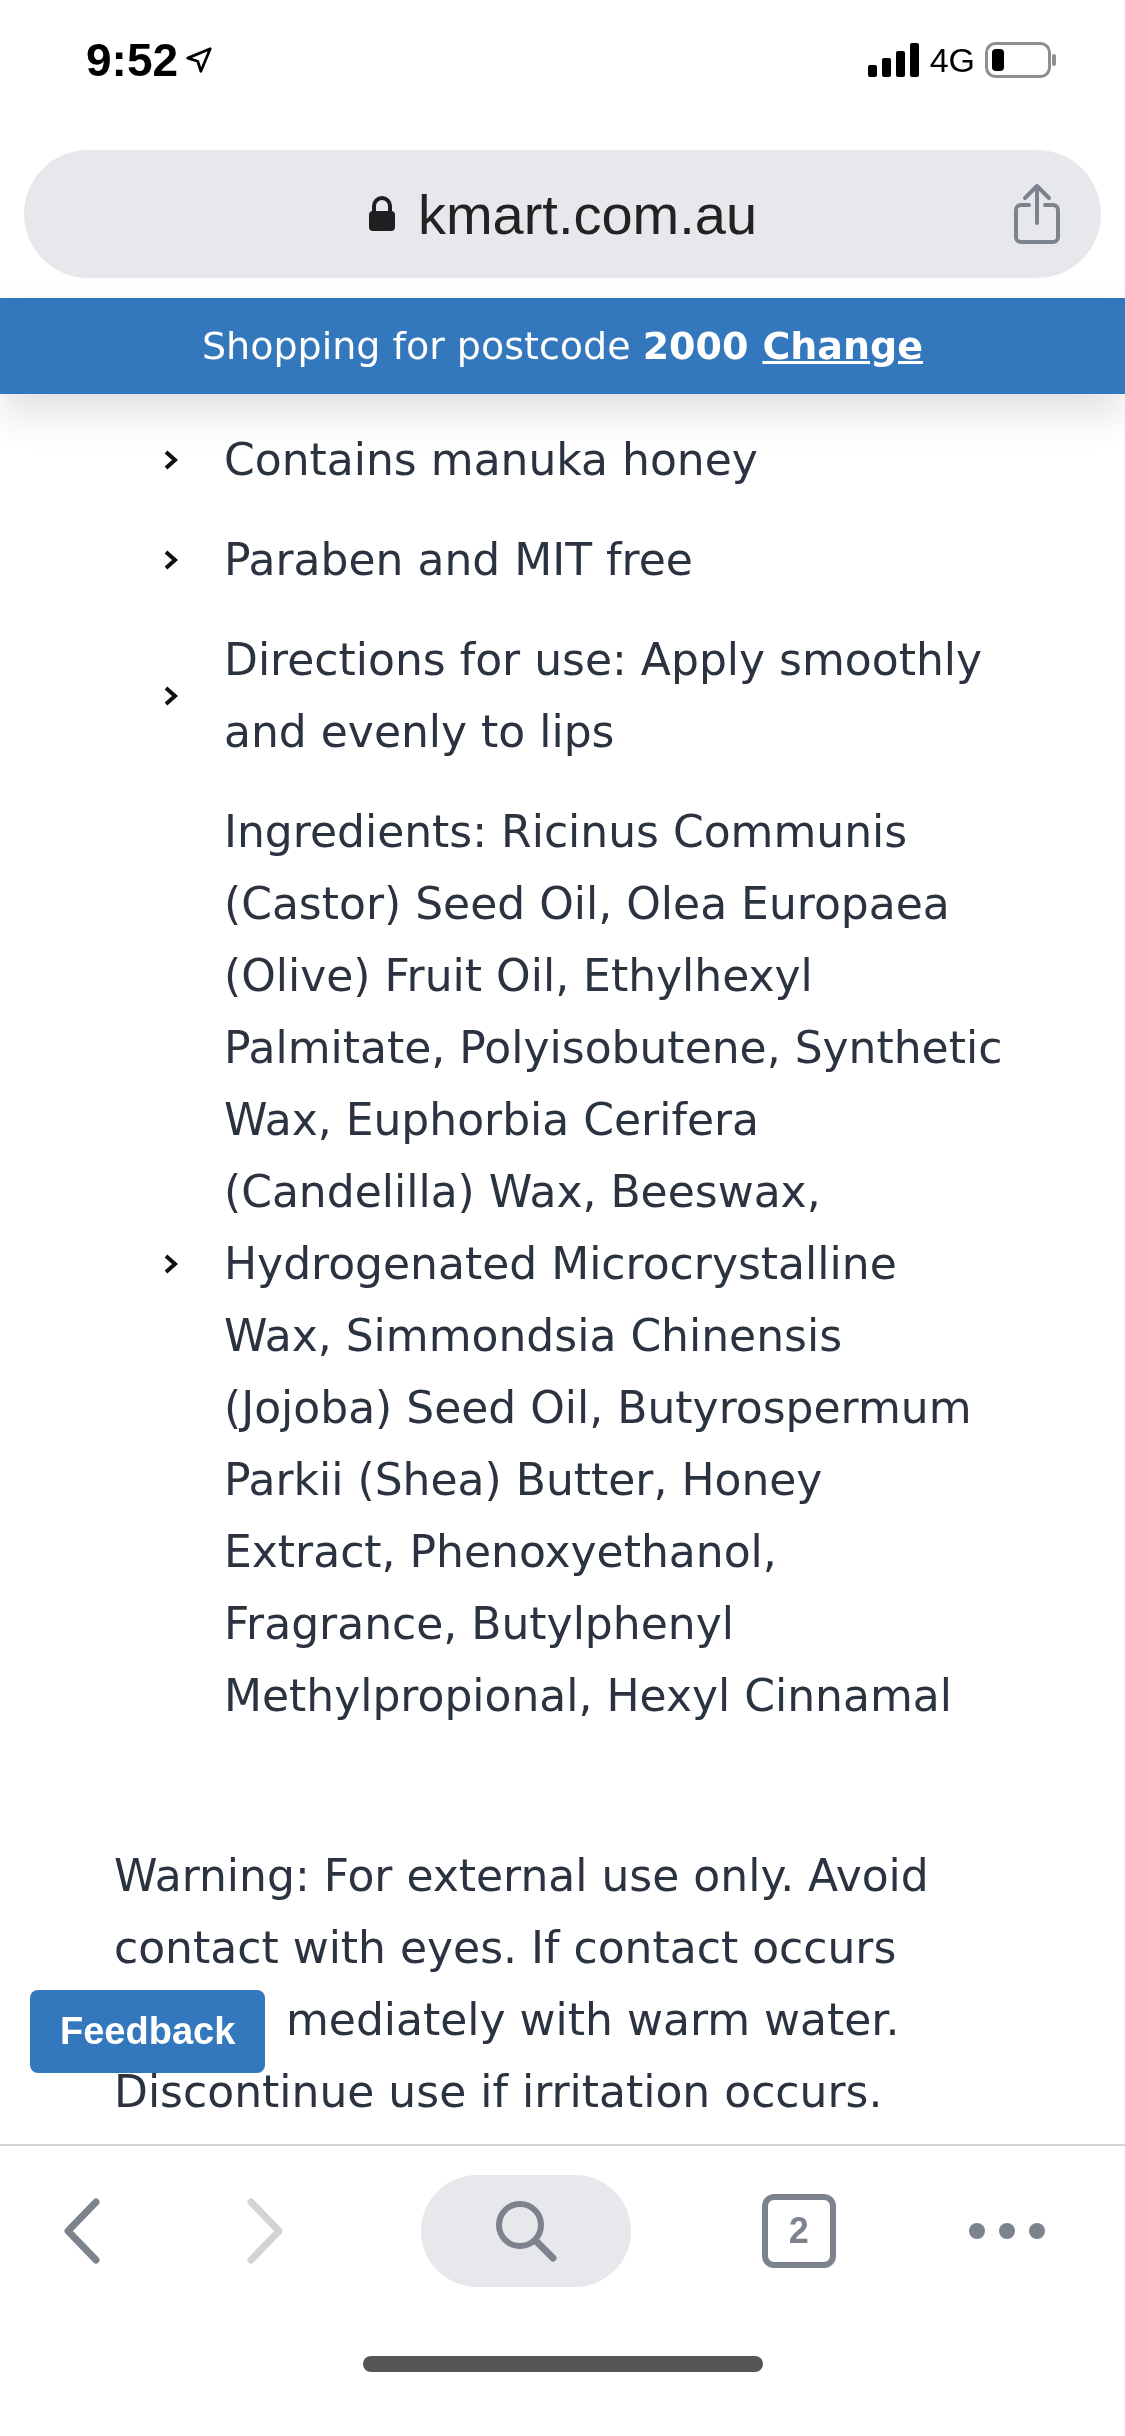  I want to click on address-bar: kmart.com.au, so click(562, 214).